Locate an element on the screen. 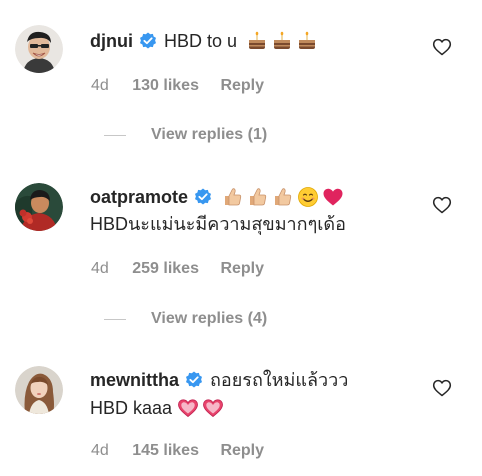 The width and height of the screenshot is (482, 476). comment-body: HBDนะแม่นะมีความสุขมากๆเด้อ is located at coordinates (218, 224).